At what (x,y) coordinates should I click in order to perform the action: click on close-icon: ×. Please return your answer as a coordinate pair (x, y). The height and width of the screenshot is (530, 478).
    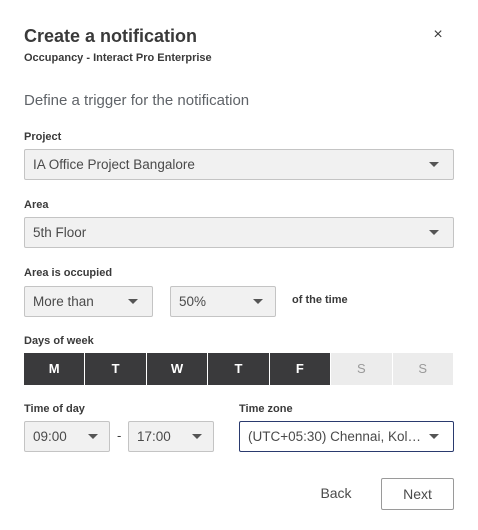
    Looking at the image, I should click on (438, 35).